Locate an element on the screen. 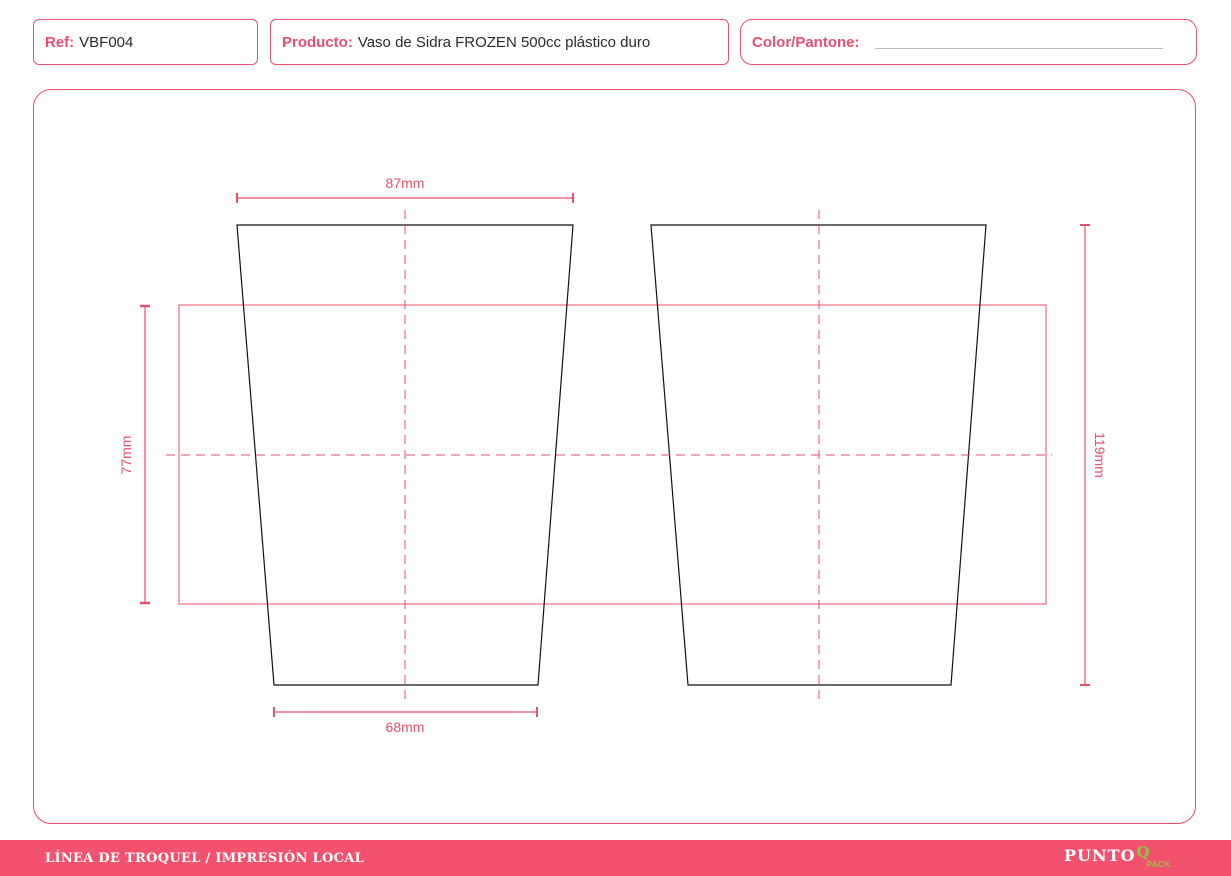 The height and width of the screenshot is (876, 1231). dimension-right: 119mm is located at coordinates (1094, 455).